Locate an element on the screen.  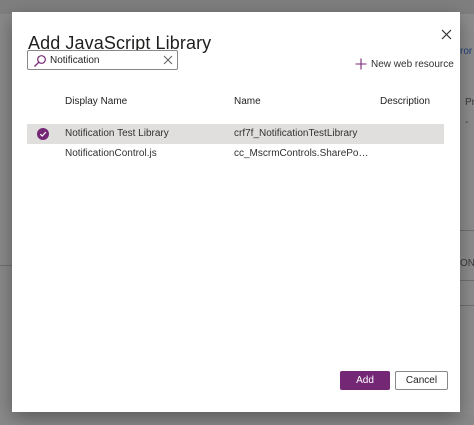
grid-header: Display Name Name Description is located at coordinates (235, 102).